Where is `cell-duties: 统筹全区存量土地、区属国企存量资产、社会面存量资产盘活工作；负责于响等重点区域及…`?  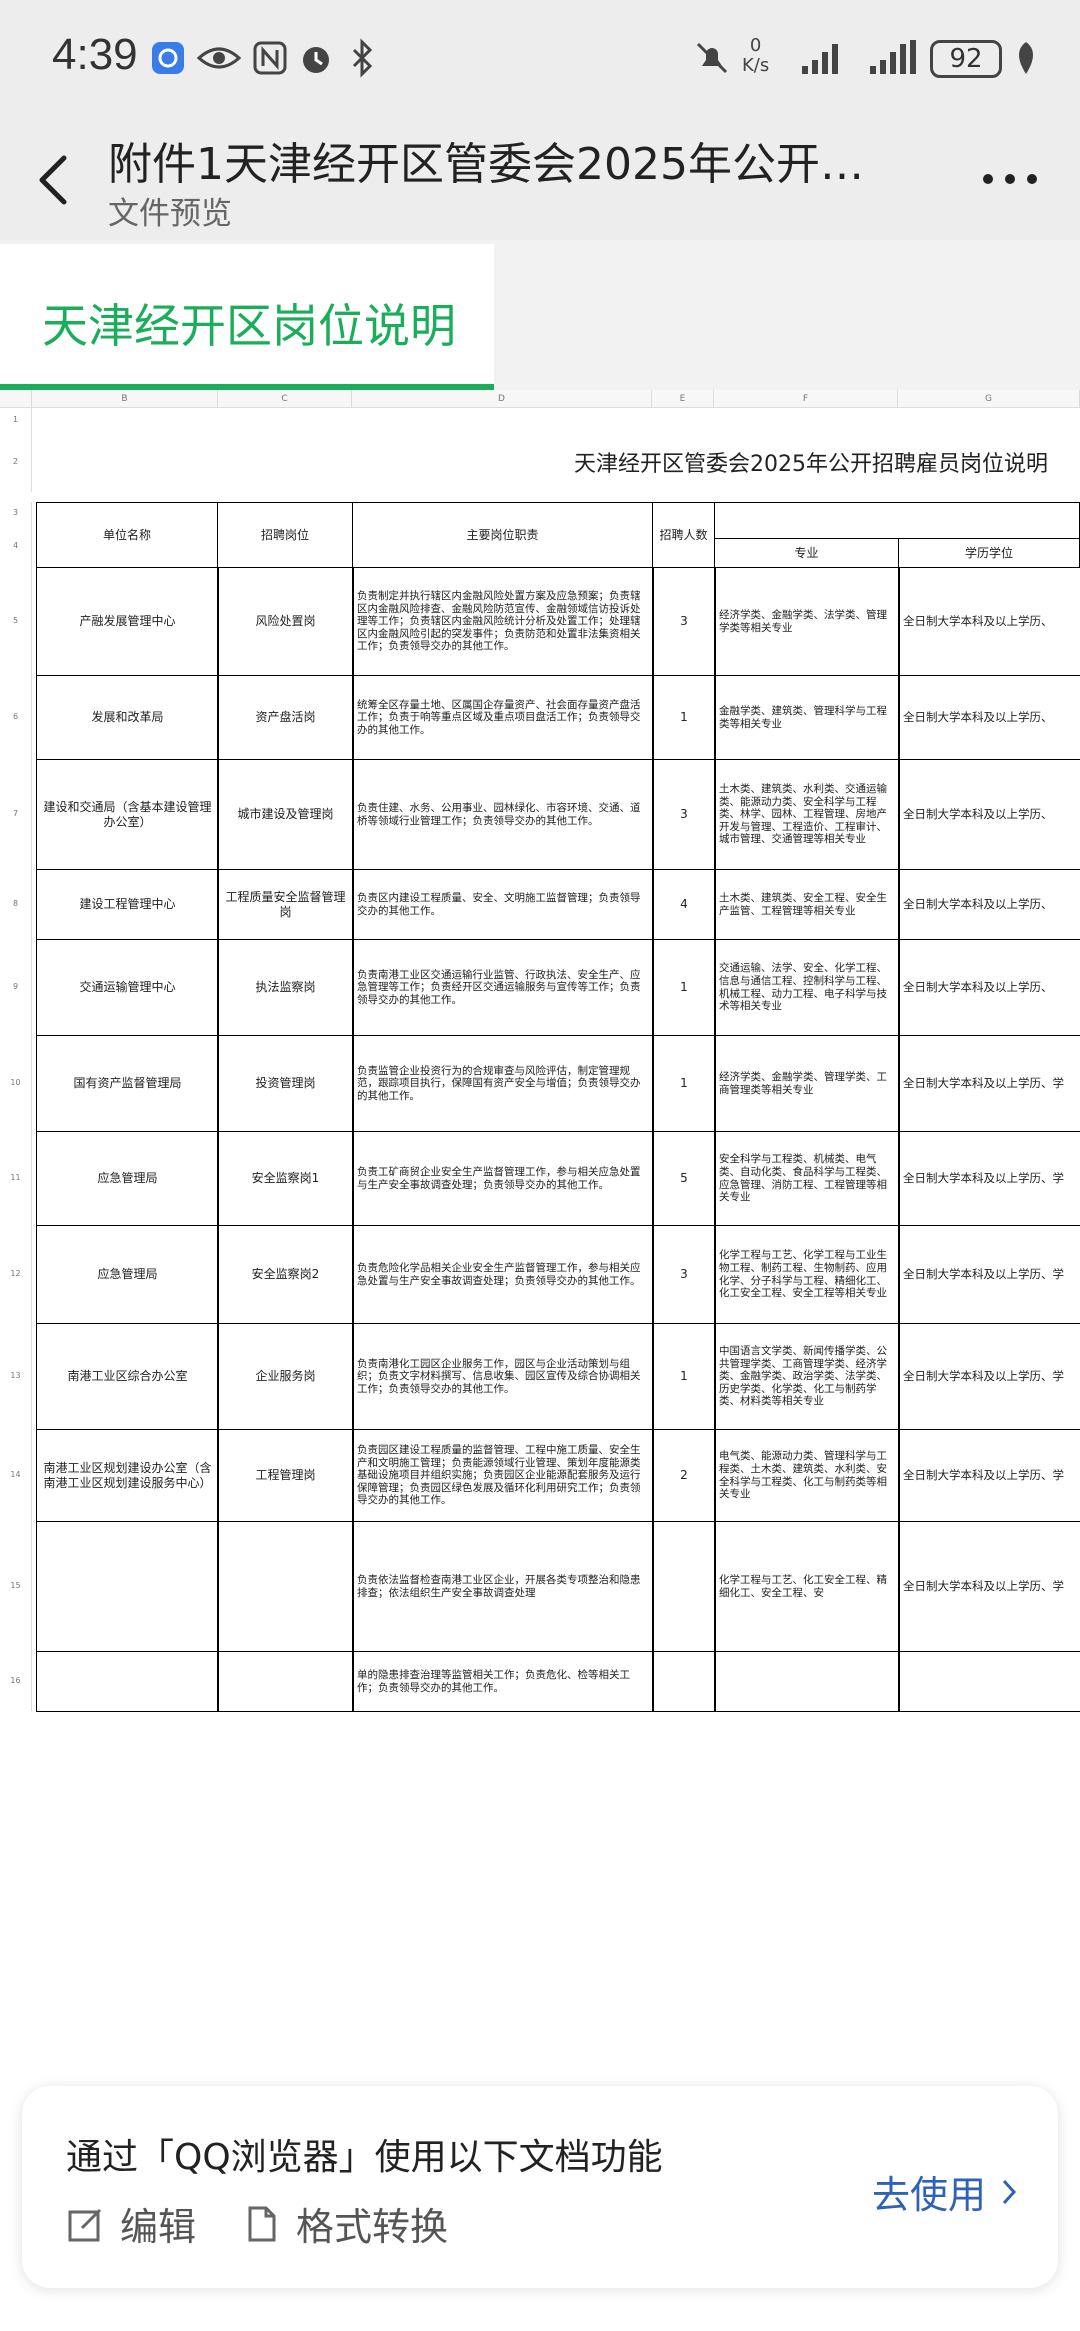 cell-duties: 统筹全区存量土地、区属国企存量资产、社会面存量资产盘活工作；负责于响等重点区域及… is located at coordinates (503, 717).